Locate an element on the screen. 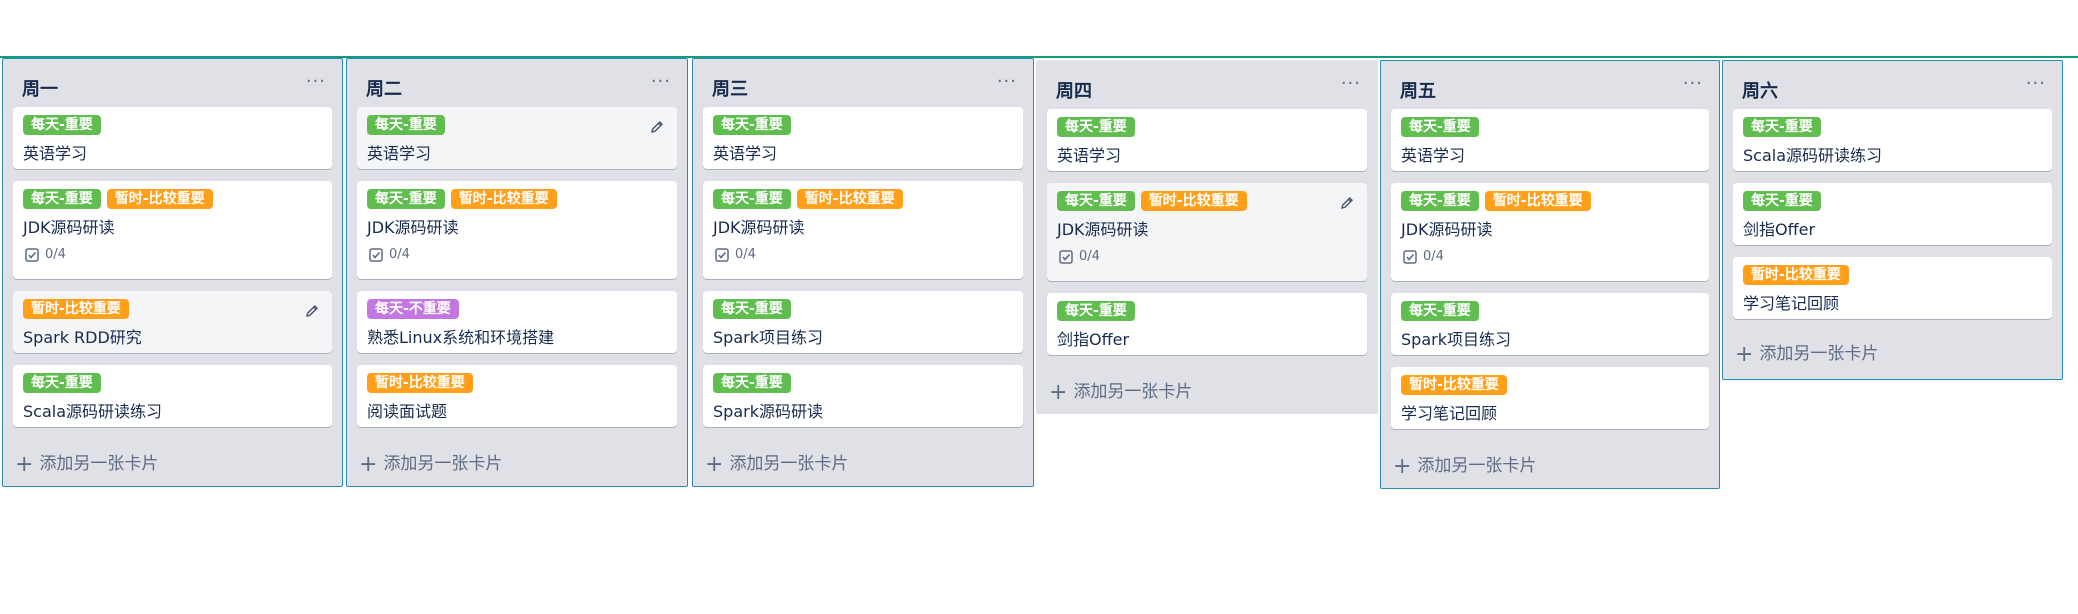 This screenshot has height=614, width=2078. list-title: 周四 is located at coordinates (1074, 90).